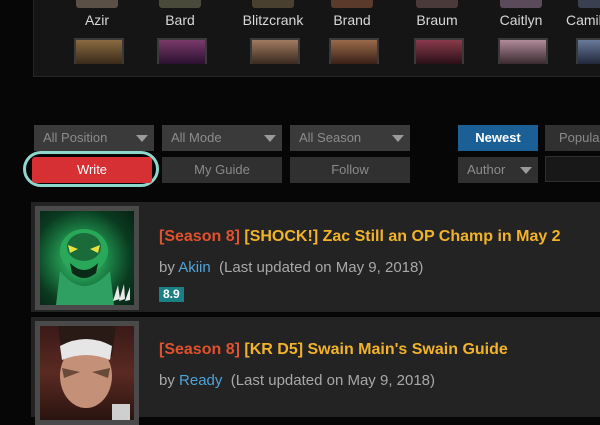  What do you see at coordinates (572, 169) in the screenshot?
I see `search-box` at bounding box center [572, 169].